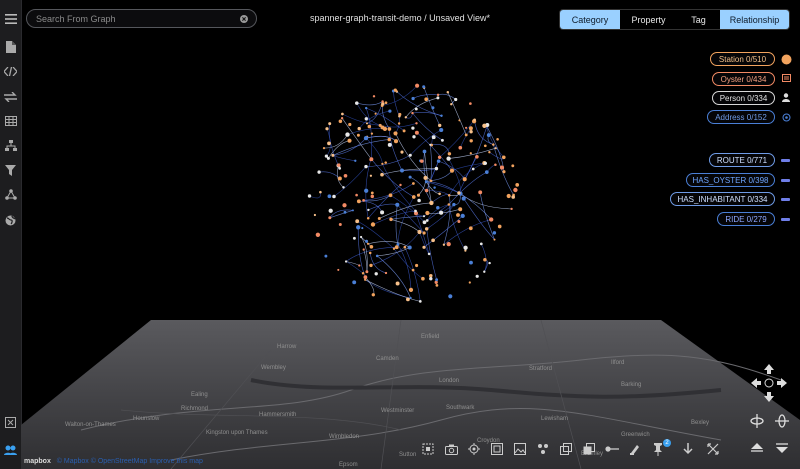  What do you see at coordinates (756, 383) in the screenshot?
I see `pan-left-icon` at bounding box center [756, 383].